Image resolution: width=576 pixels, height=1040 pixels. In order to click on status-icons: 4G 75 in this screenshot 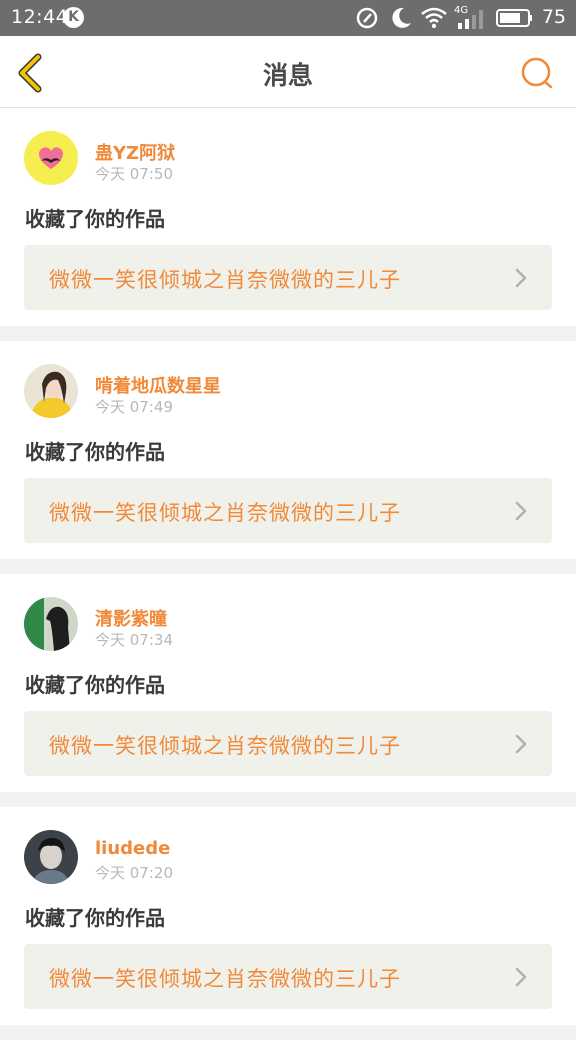, I will do `click(461, 18)`.